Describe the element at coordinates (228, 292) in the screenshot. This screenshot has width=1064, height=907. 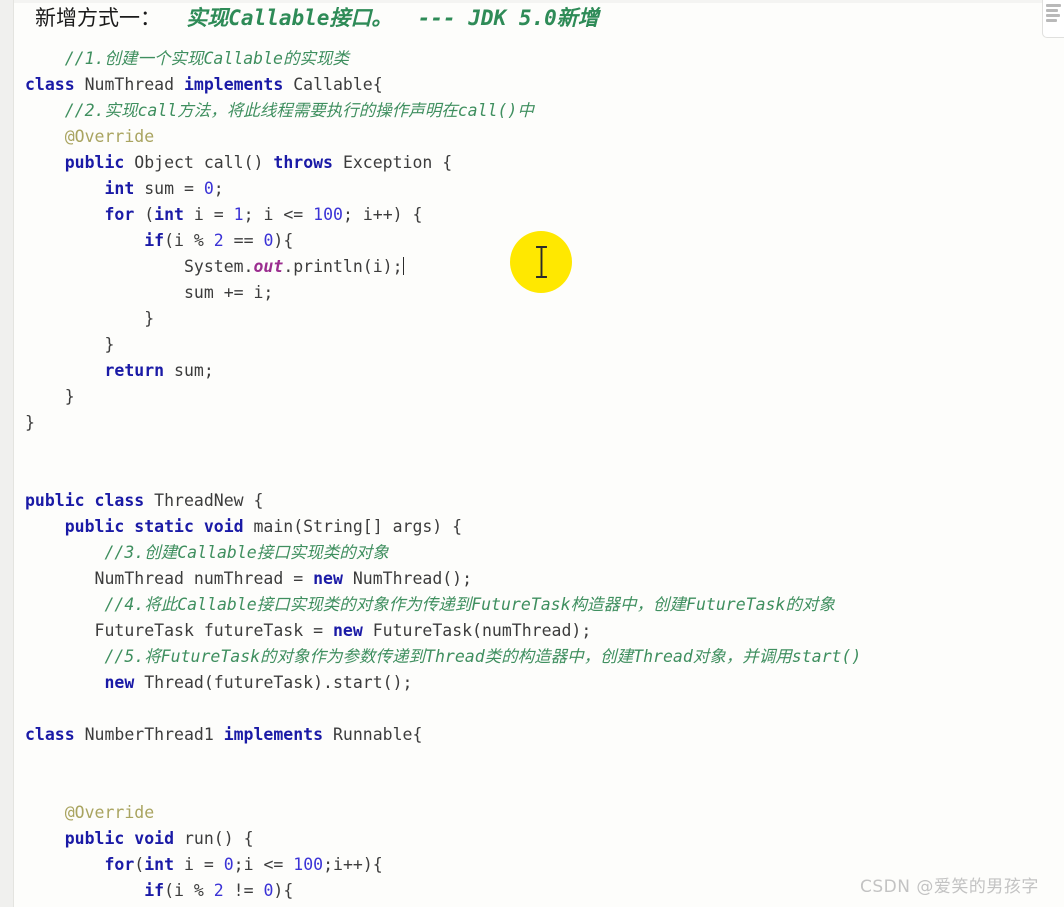
I see `statement: sum += i;` at that location.